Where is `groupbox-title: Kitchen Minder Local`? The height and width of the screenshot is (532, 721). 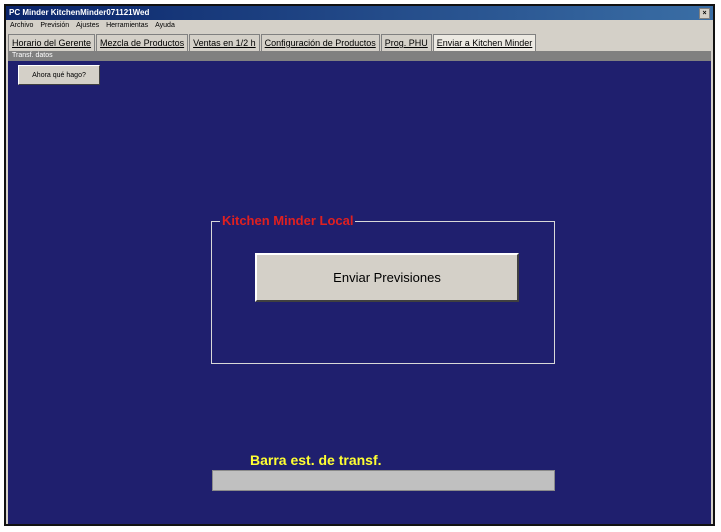
groupbox-title: Kitchen Minder Local is located at coordinates (288, 221).